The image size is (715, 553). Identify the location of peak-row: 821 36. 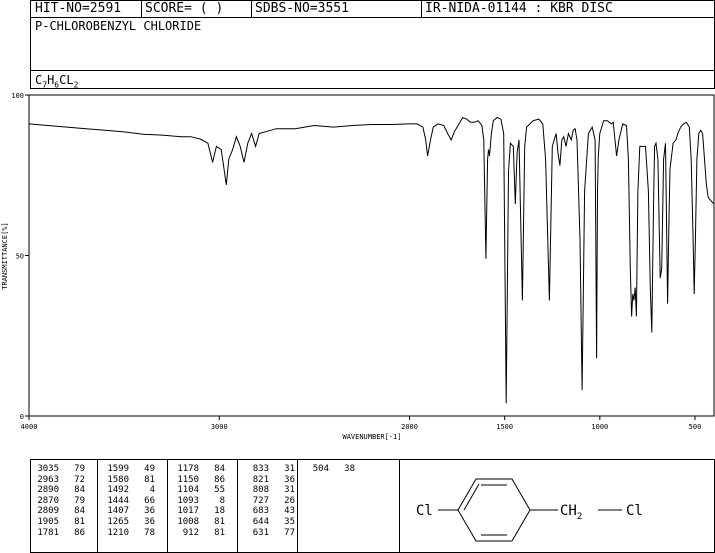
(268, 480).